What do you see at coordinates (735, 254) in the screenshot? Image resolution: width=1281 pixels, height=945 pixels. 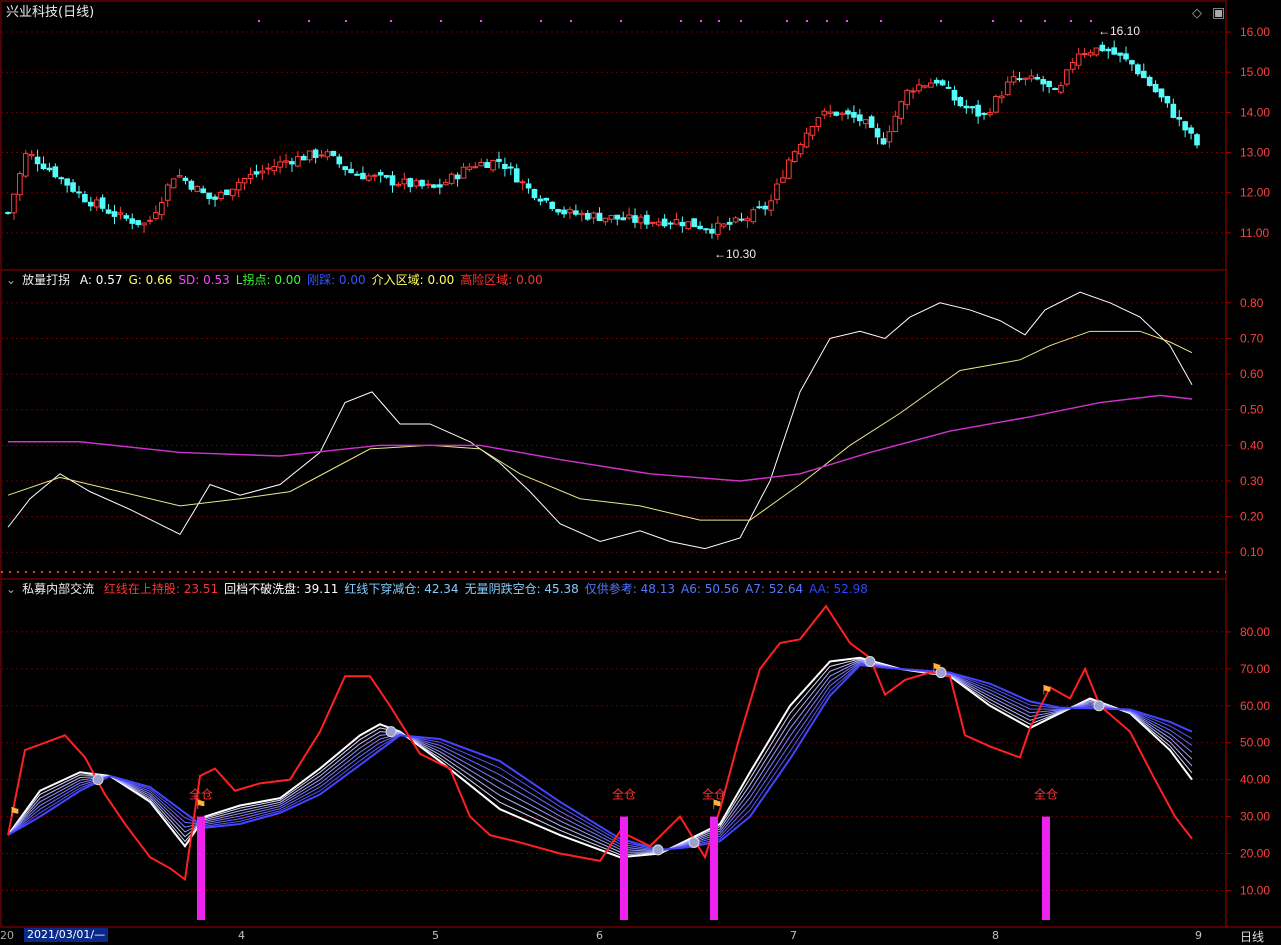 I see `low-price-label: ←10.30` at bounding box center [735, 254].